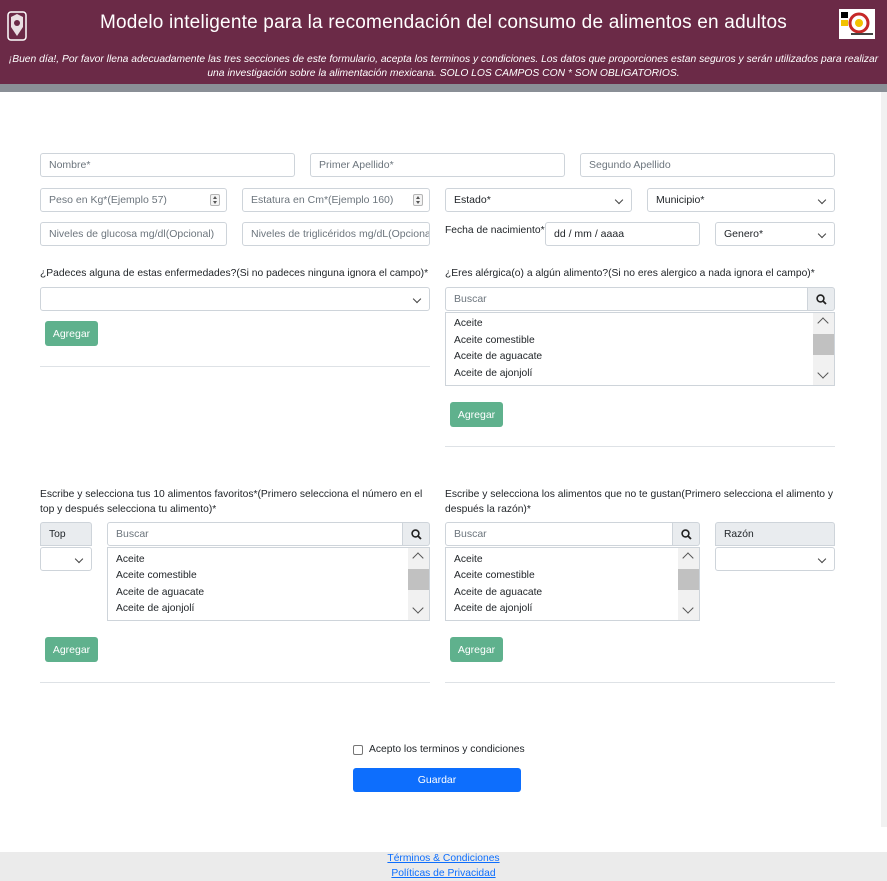 This screenshot has height=881, width=887. Describe the element at coordinates (447, 749) in the screenshot. I see `terms-checkbox-label: Acepto los terminos y condiciones` at that location.